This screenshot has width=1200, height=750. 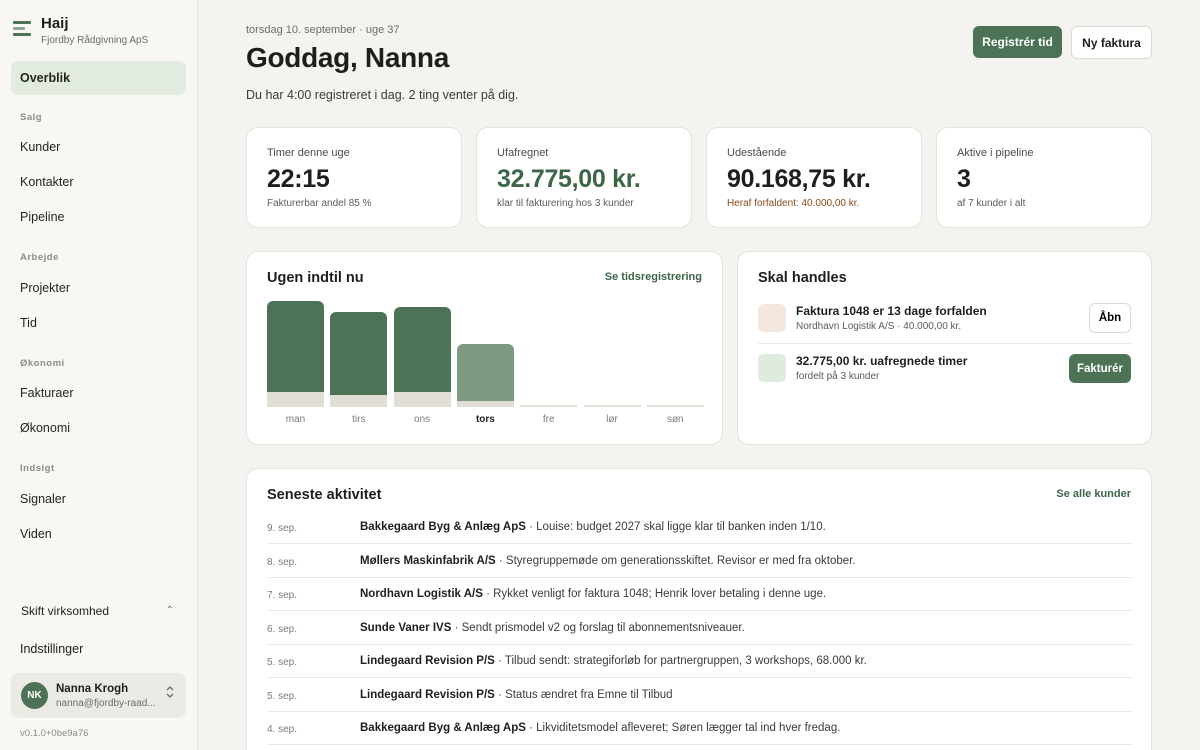 What do you see at coordinates (1100, 368) in the screenshot?
I see `invoice-button: Fakturér` at bounding box center [1100, 368].